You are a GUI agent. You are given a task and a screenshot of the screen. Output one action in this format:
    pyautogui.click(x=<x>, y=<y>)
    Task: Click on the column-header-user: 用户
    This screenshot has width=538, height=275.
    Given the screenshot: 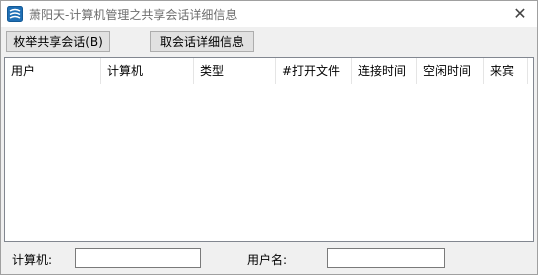 What is the action you would take?
    pyautogui.click(x=53, y=71)
    